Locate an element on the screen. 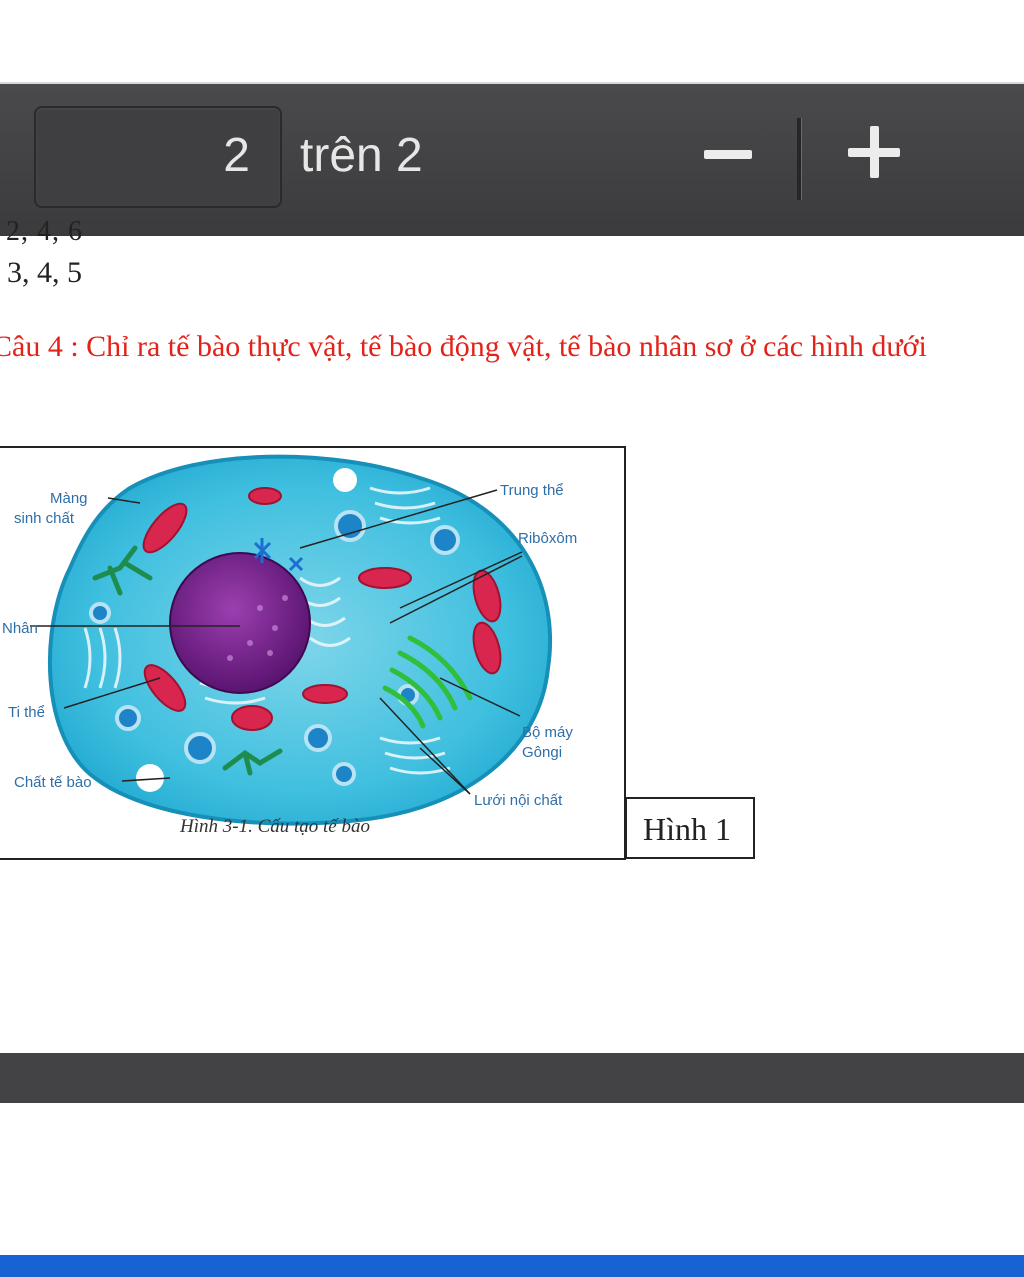  page-number-input: 2 is located at coordinates (158, 157).